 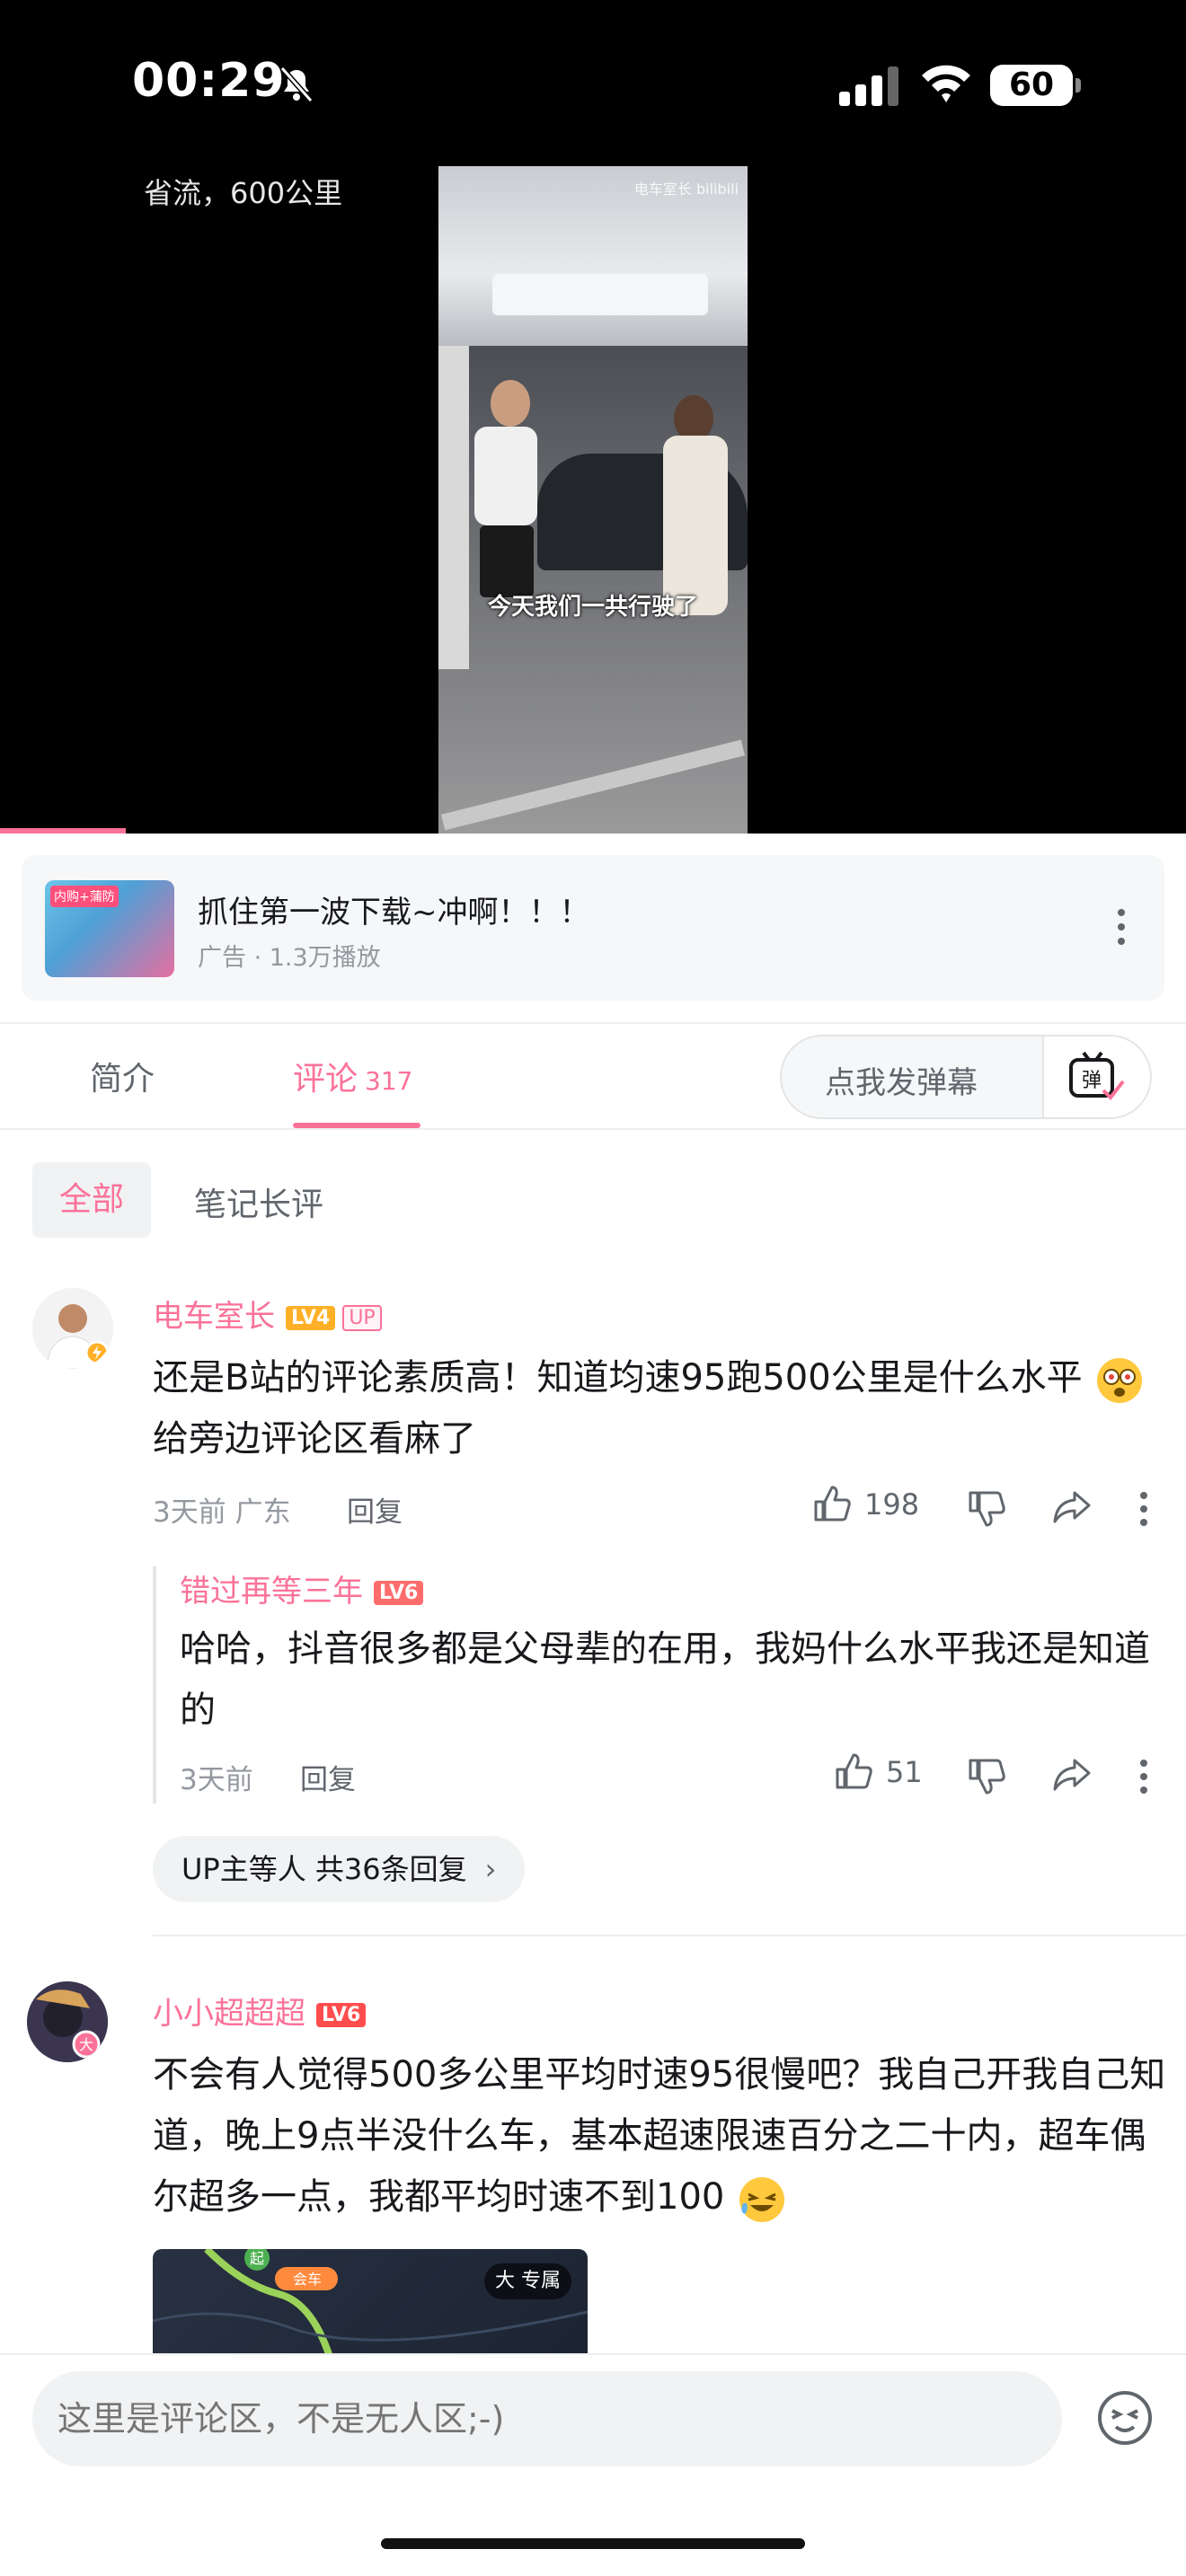 What do you see at coordinates (547, 2418) in the screenshot?
I see `comment-input` at bounding box center [547, 2418].